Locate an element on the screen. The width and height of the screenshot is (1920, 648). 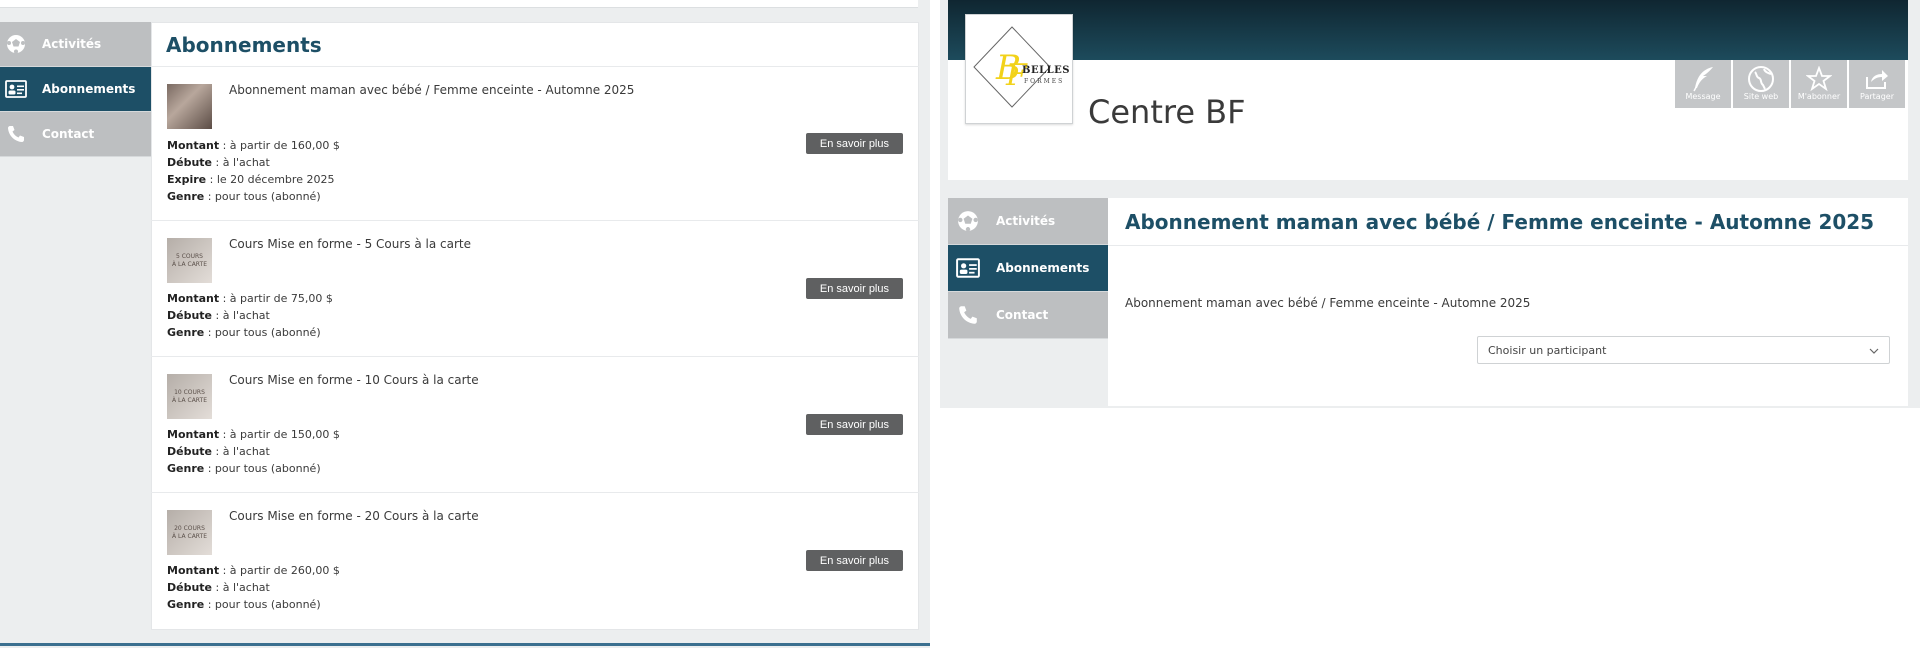
chevron-down-icon is located at coordinates (1874, 350).